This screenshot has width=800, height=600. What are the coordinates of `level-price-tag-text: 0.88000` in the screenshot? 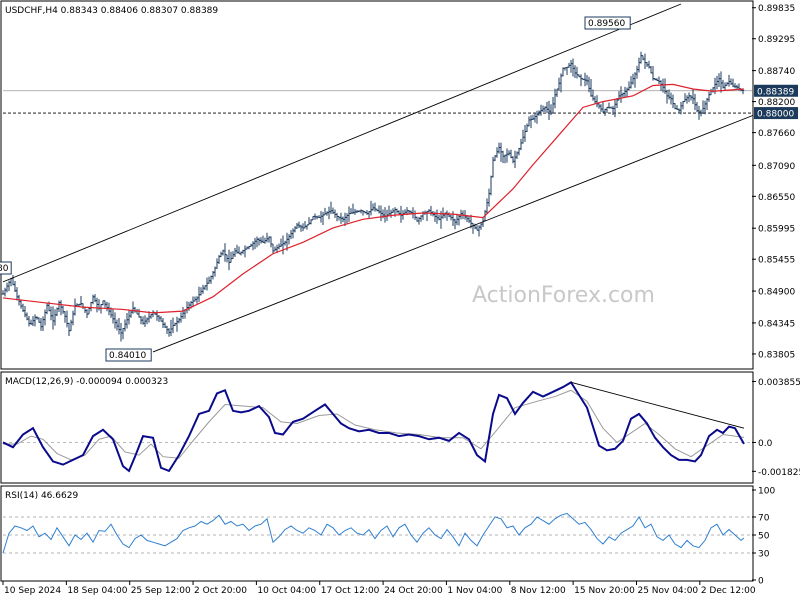 It's located at (775, 115).